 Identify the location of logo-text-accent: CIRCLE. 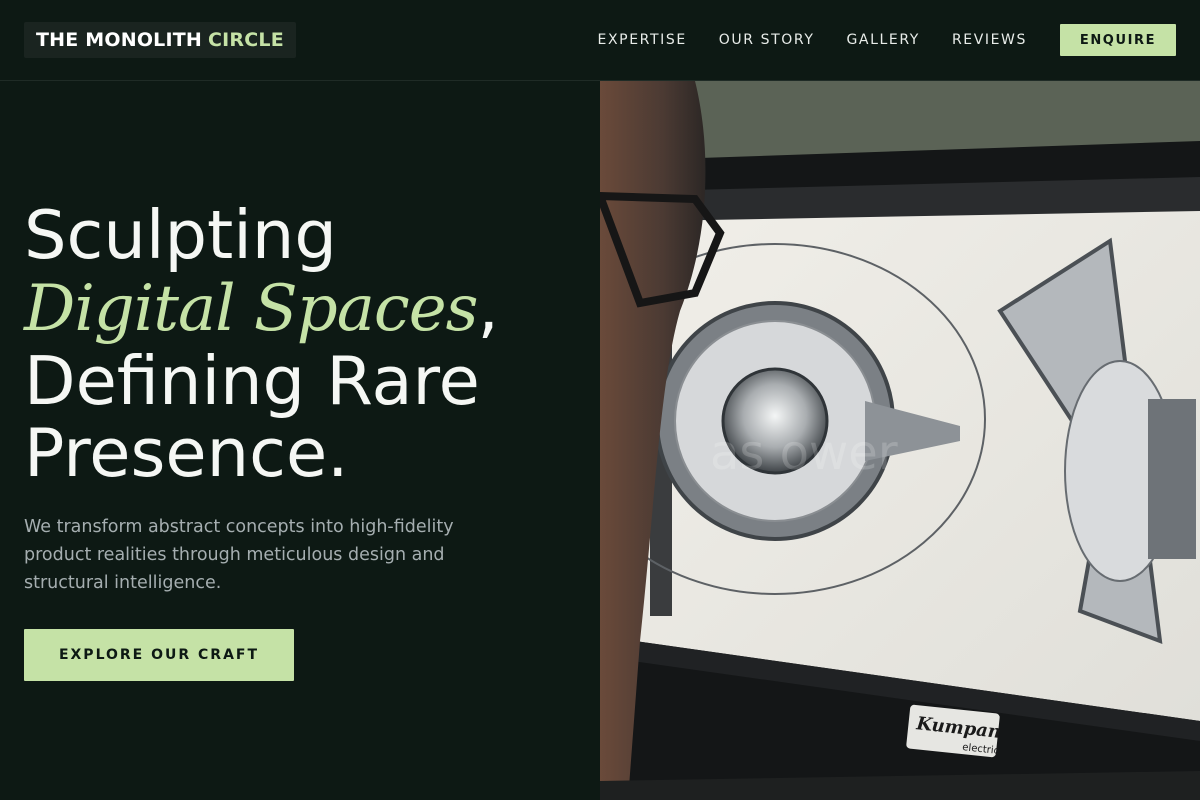
(246, 40).